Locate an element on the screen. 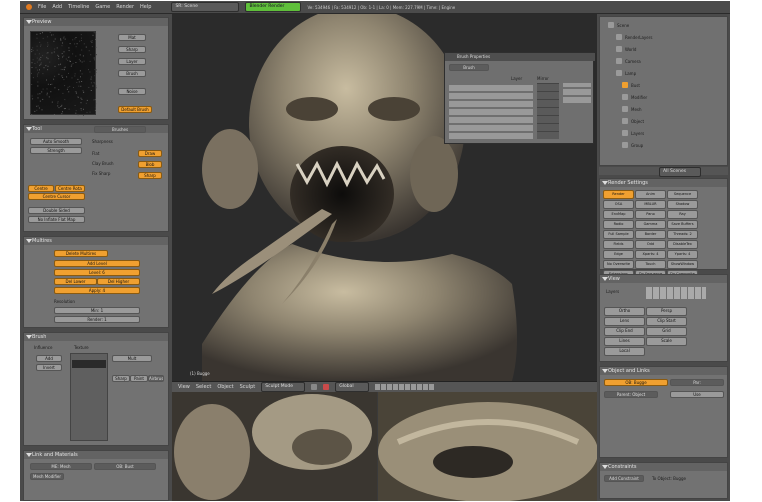 Image resolution: width=762 pixels, height=502 pixels. blob-brush-button: Blob is located at coordinates (150, 164).